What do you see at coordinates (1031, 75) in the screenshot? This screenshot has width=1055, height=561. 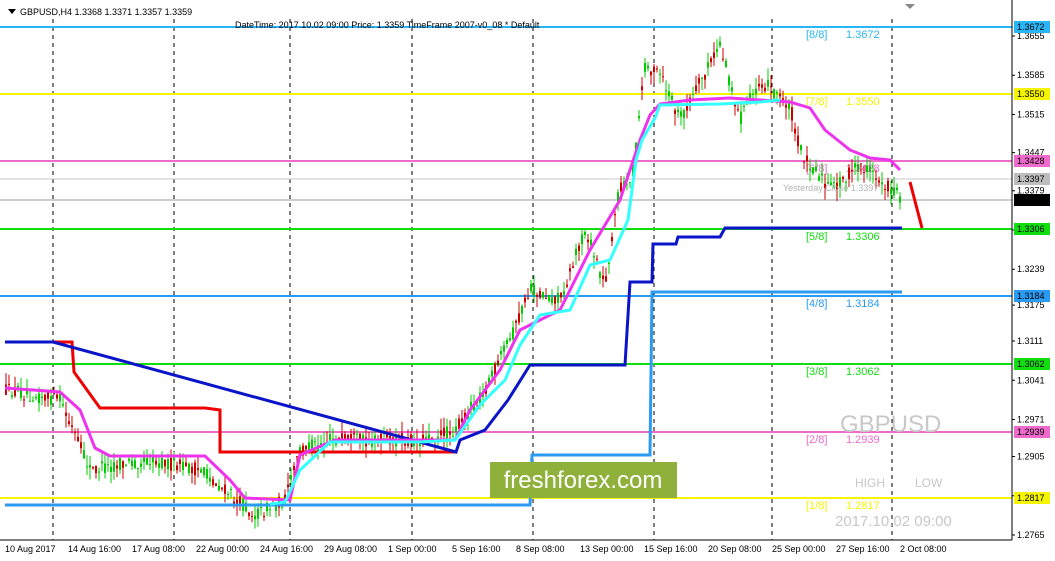 I see `price-tick-label: 1.3585` at bounding box center [1031, 75].